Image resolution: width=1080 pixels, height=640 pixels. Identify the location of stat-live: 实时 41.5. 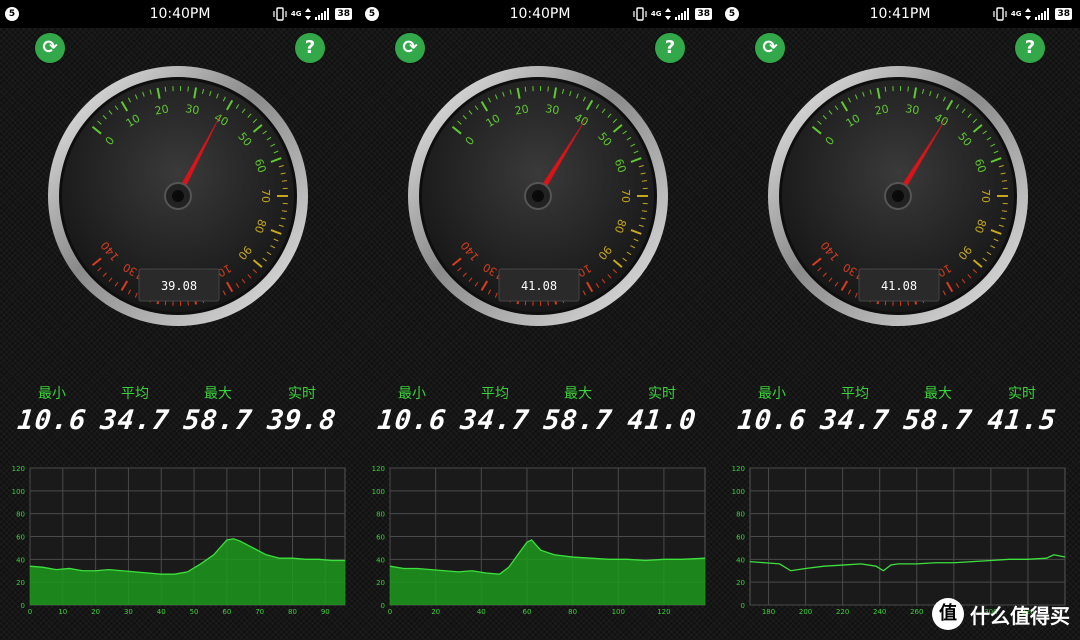
(1022, 409).